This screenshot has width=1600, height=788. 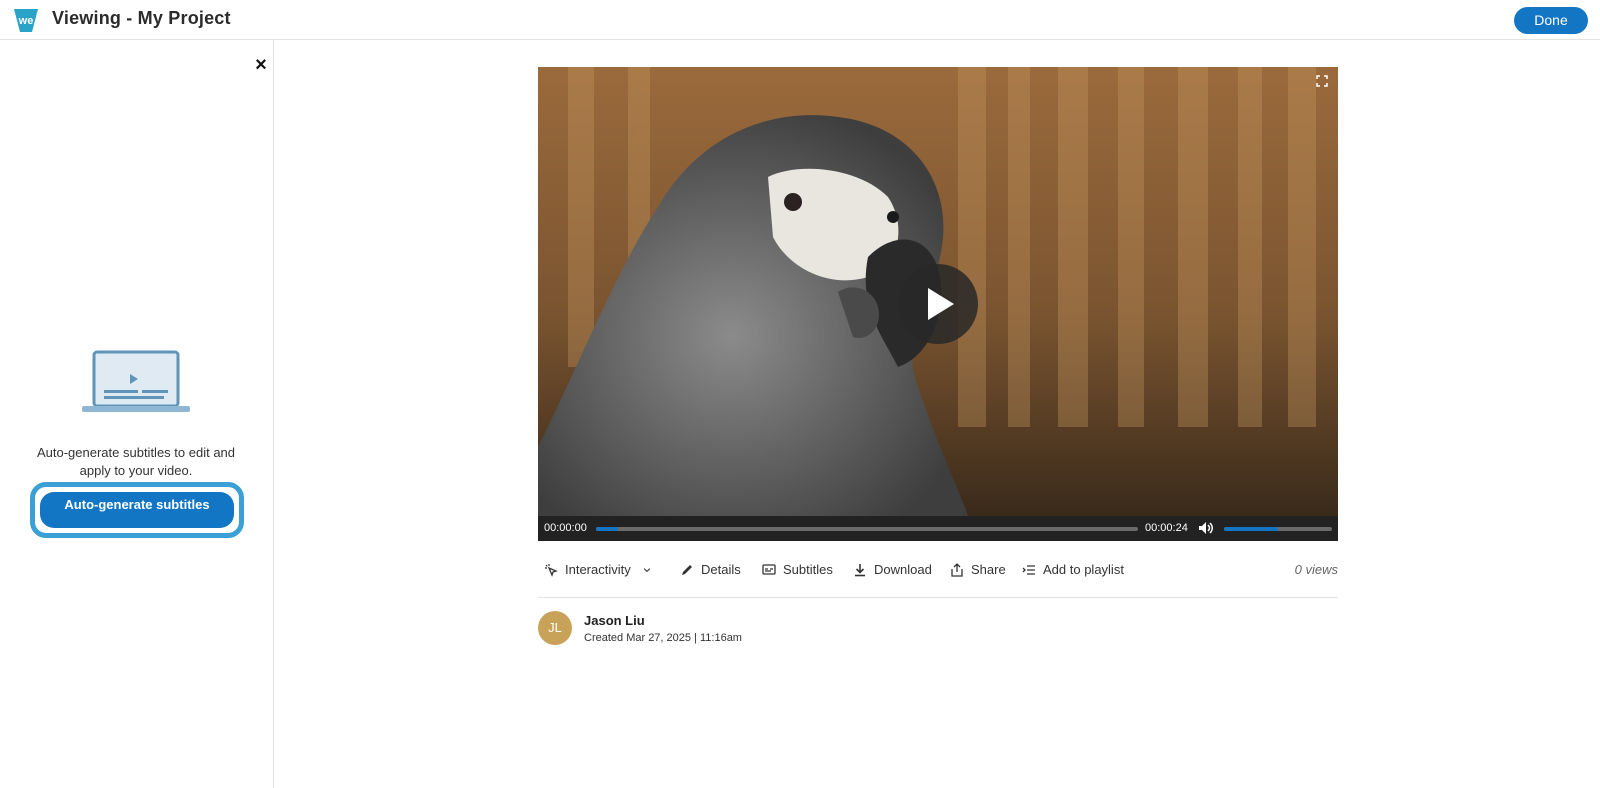 I want to click on details-button: Details, so click(x=710, y=569).